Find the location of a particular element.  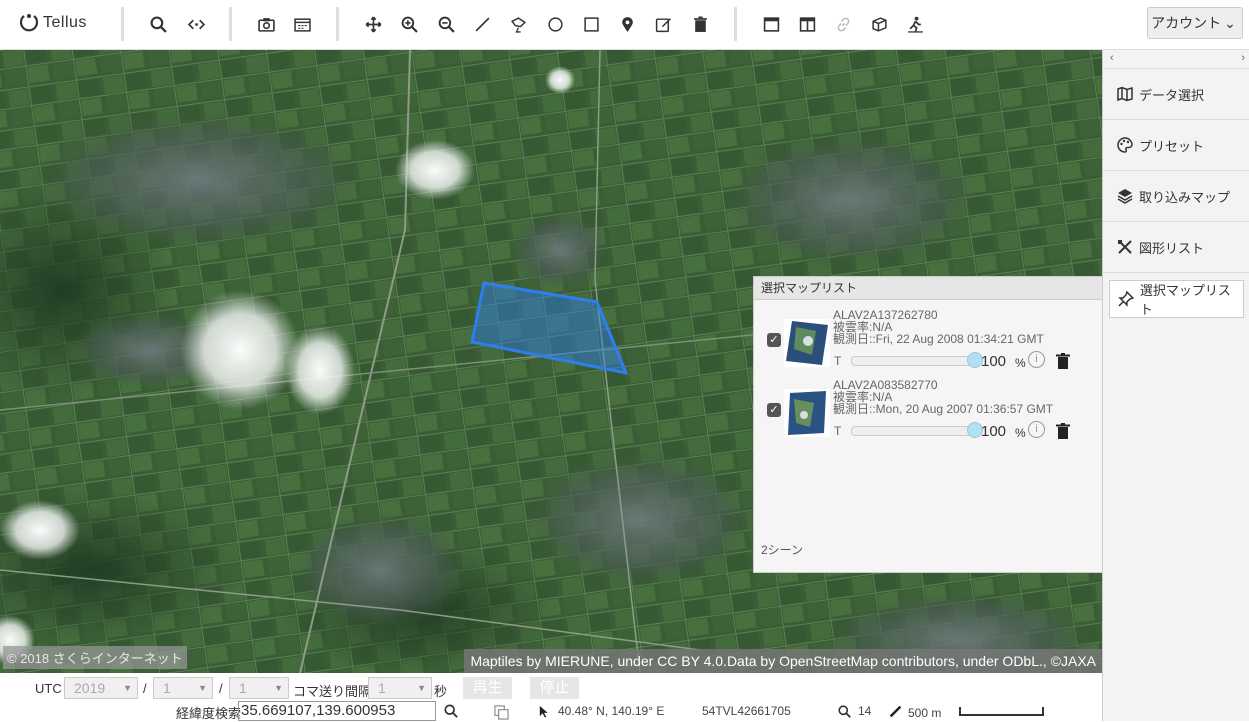

sidebar-item-imported-map: 取り込みマップ is located at coordinates (1176, 196).